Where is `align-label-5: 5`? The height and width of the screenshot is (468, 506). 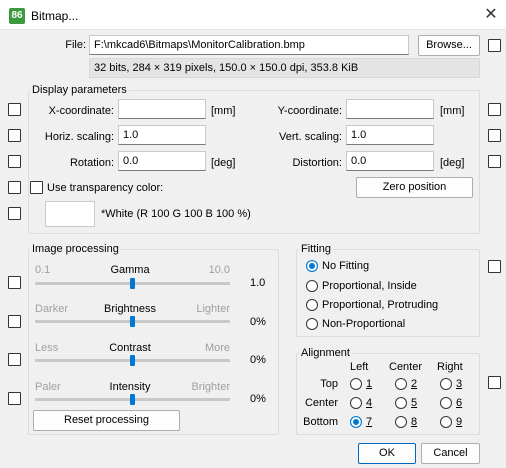 align-label-5: 5 is located at coordinates (414, 403).